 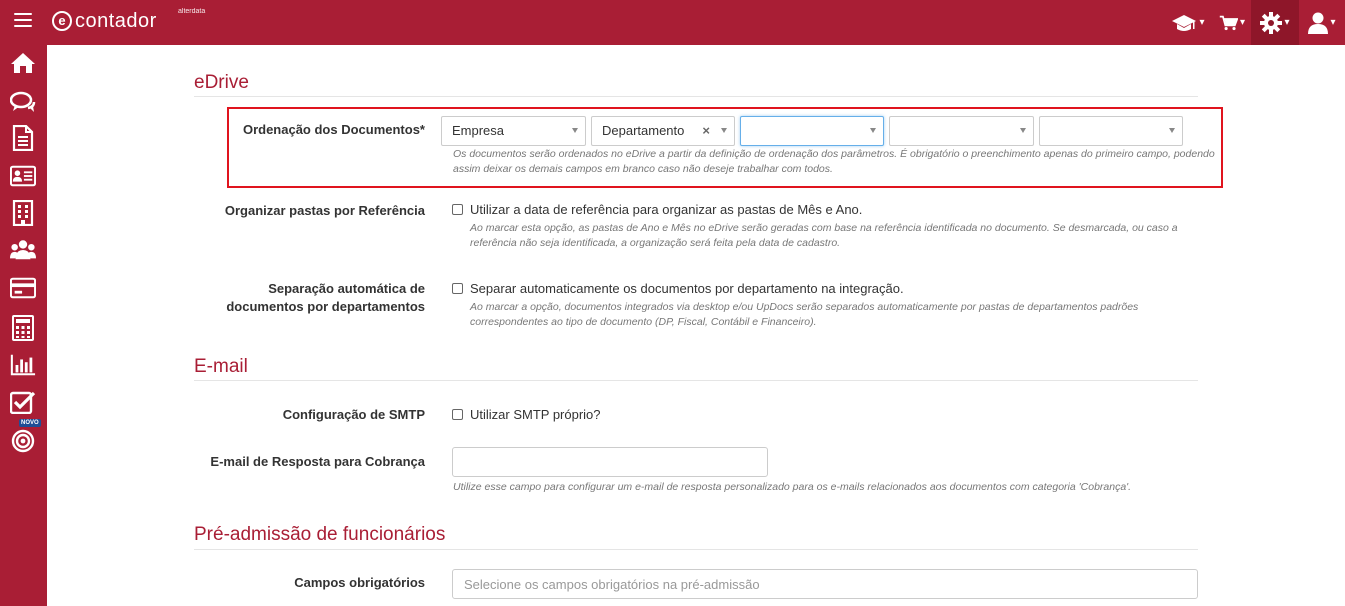 I want to click on pastas-checkbox, so click(x=457, y=209).